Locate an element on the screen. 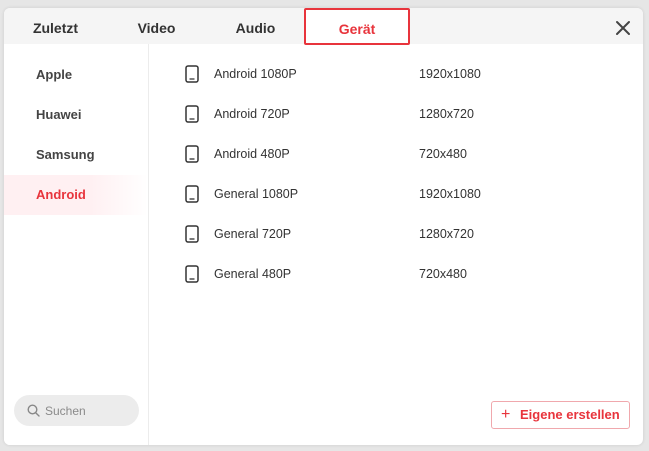  sidebar-item-huawei: Huawei is located at coordinates (76, 115).